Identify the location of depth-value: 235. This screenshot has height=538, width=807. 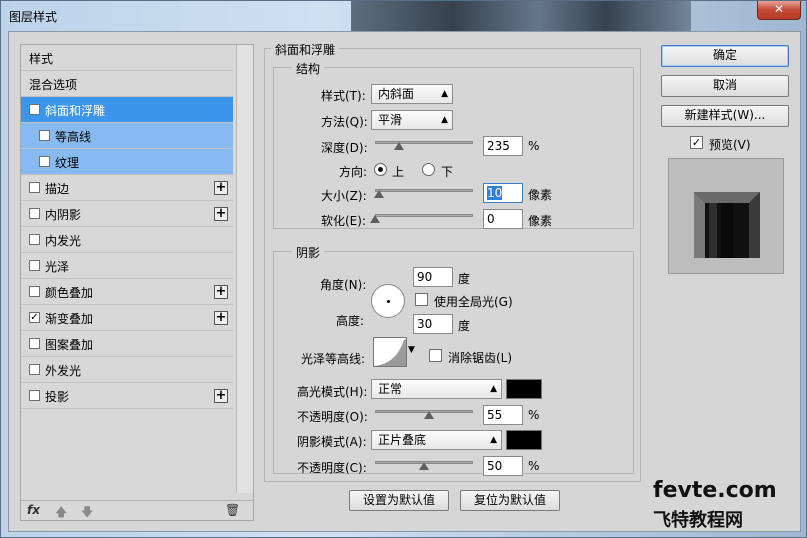
(498, 146).